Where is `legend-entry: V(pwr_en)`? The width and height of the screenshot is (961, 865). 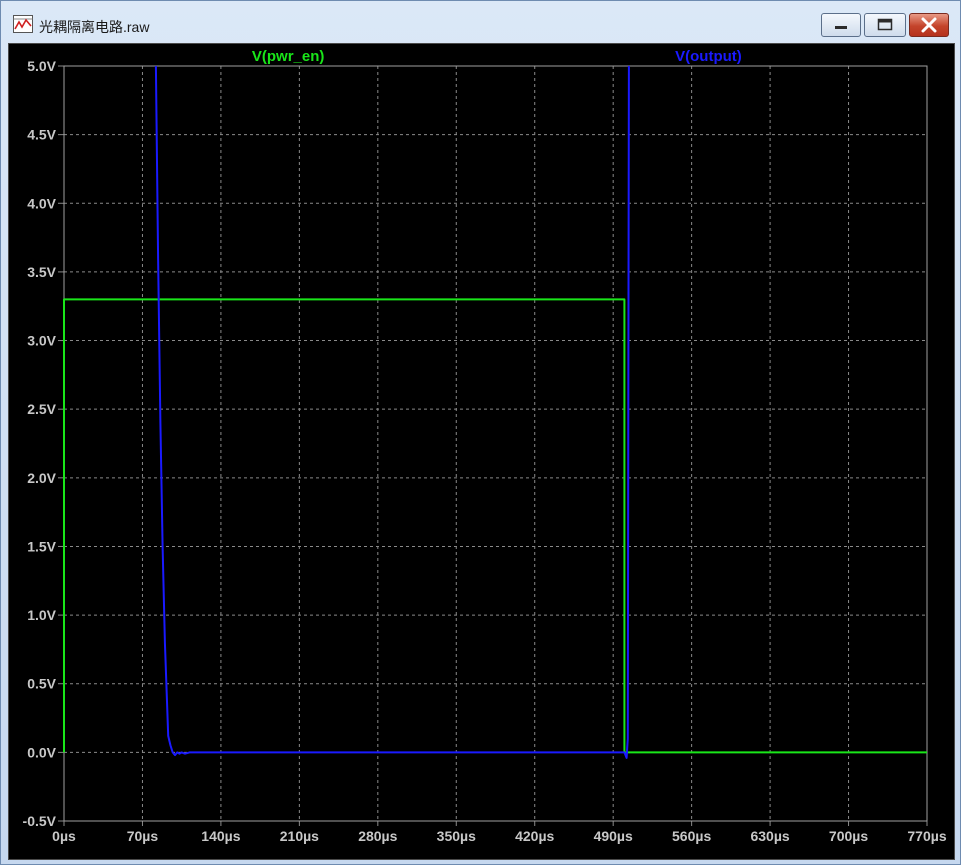 legend-entry: V(pwr_en) is located at coordinates (288, 56).